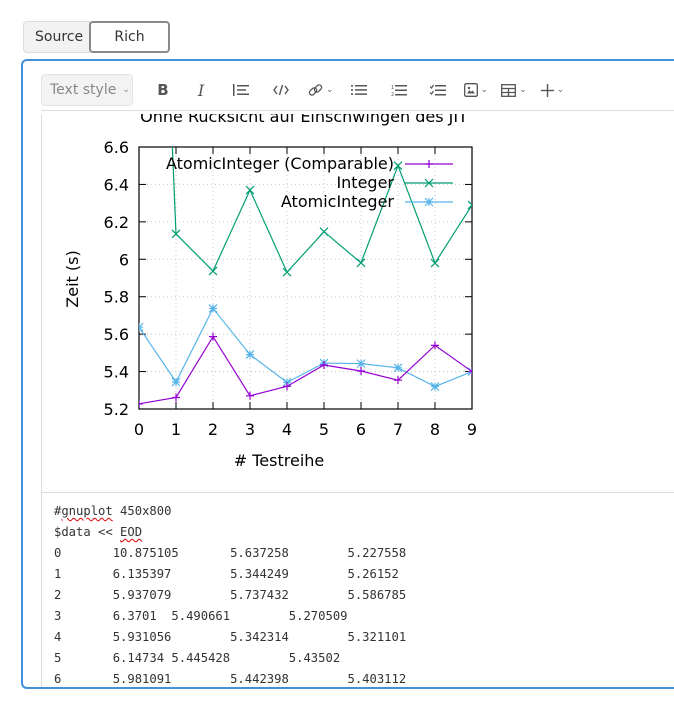 The image size is (674, 707). Describe the element at coordinates (139, 429) in the screenshot. I see `x-tick-label: 0` at that location.